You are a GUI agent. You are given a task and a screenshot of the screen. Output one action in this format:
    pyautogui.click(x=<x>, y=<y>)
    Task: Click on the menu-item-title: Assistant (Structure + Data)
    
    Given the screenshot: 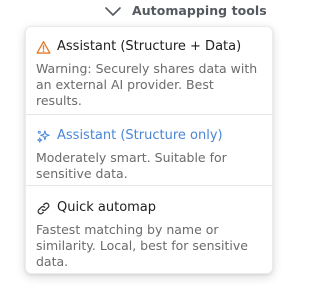 What is the action you would take?
    pyautogui.click(x=149, y=46)
    